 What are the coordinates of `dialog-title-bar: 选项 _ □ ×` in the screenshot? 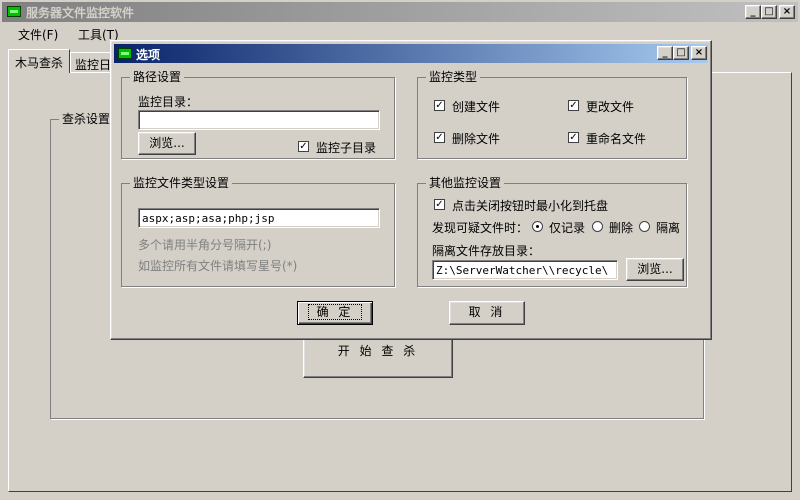 It's located at (411, 53).